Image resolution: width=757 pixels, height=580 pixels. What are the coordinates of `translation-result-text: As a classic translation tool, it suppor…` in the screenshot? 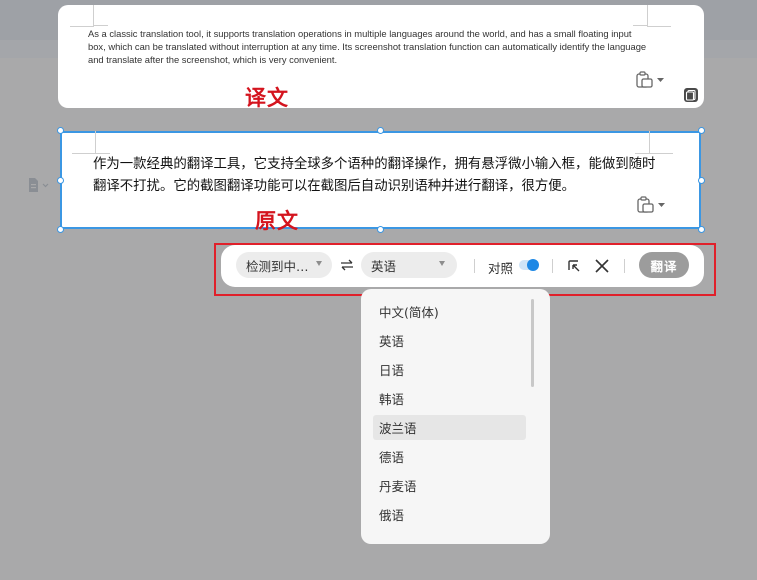 It's located at (367, 46).